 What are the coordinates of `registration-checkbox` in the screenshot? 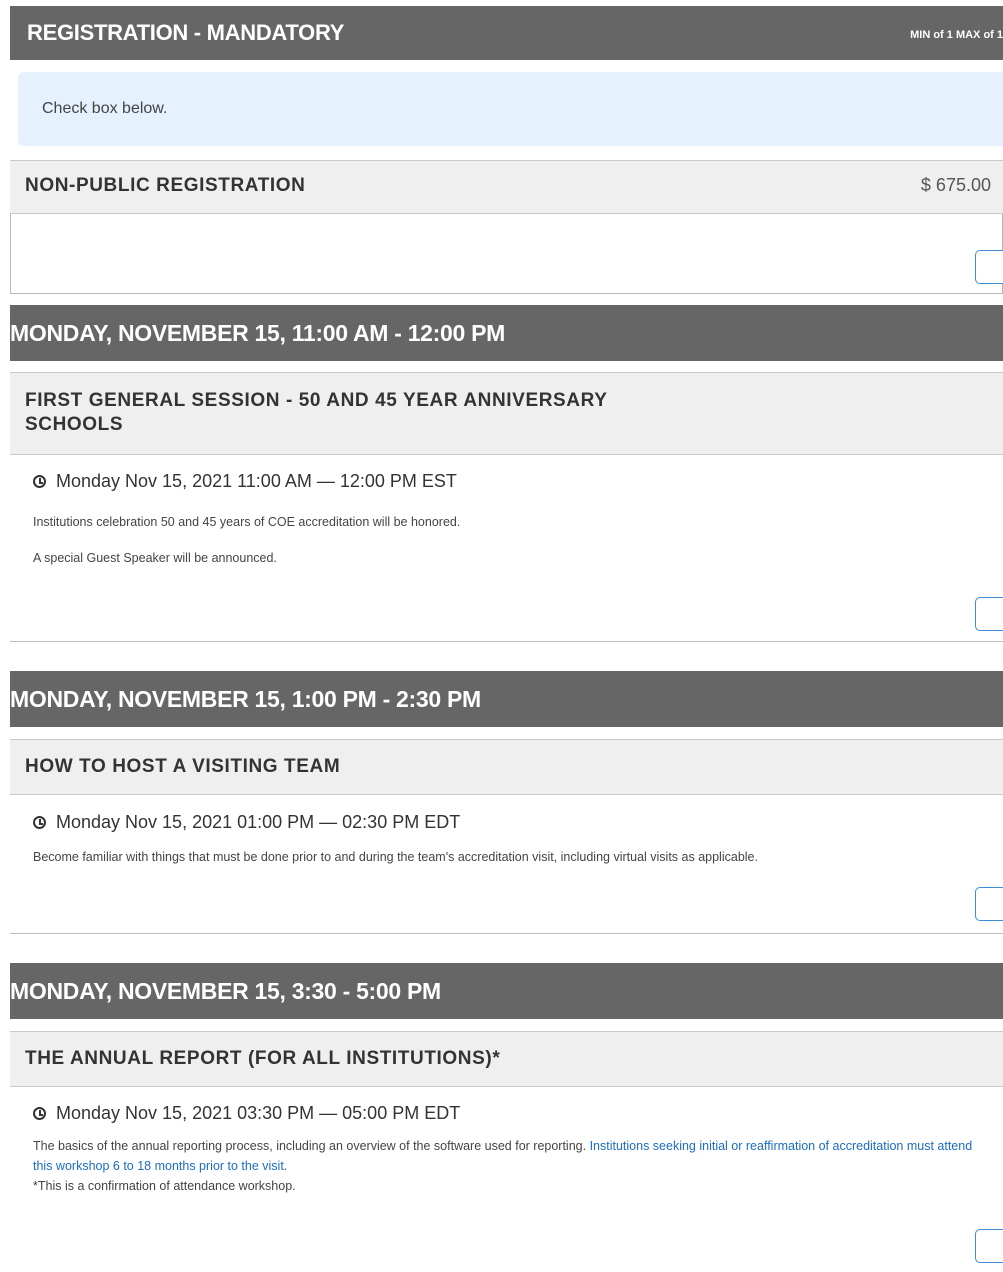 It's located at (989, 267).